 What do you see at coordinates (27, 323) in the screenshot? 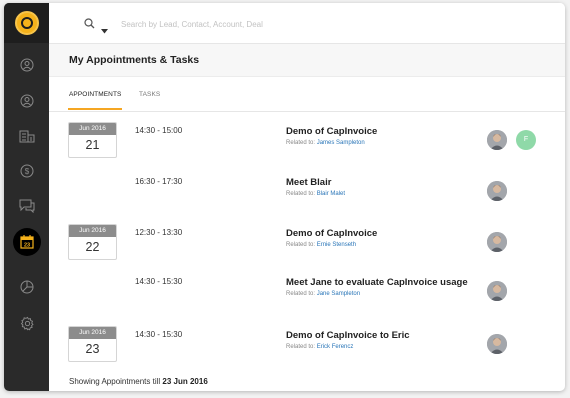
I see `gear-icon` at bounding box center [27, 323].